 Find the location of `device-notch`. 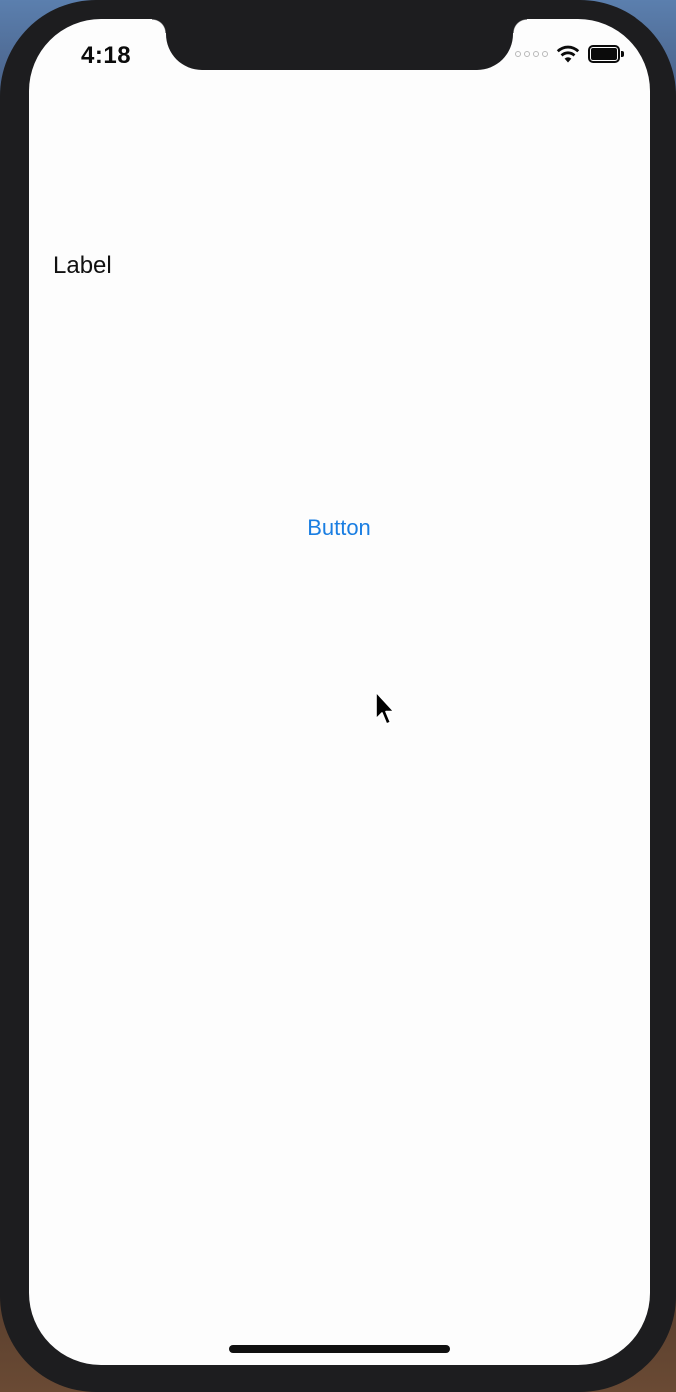

device-notch is located at coordinates (339, 44).